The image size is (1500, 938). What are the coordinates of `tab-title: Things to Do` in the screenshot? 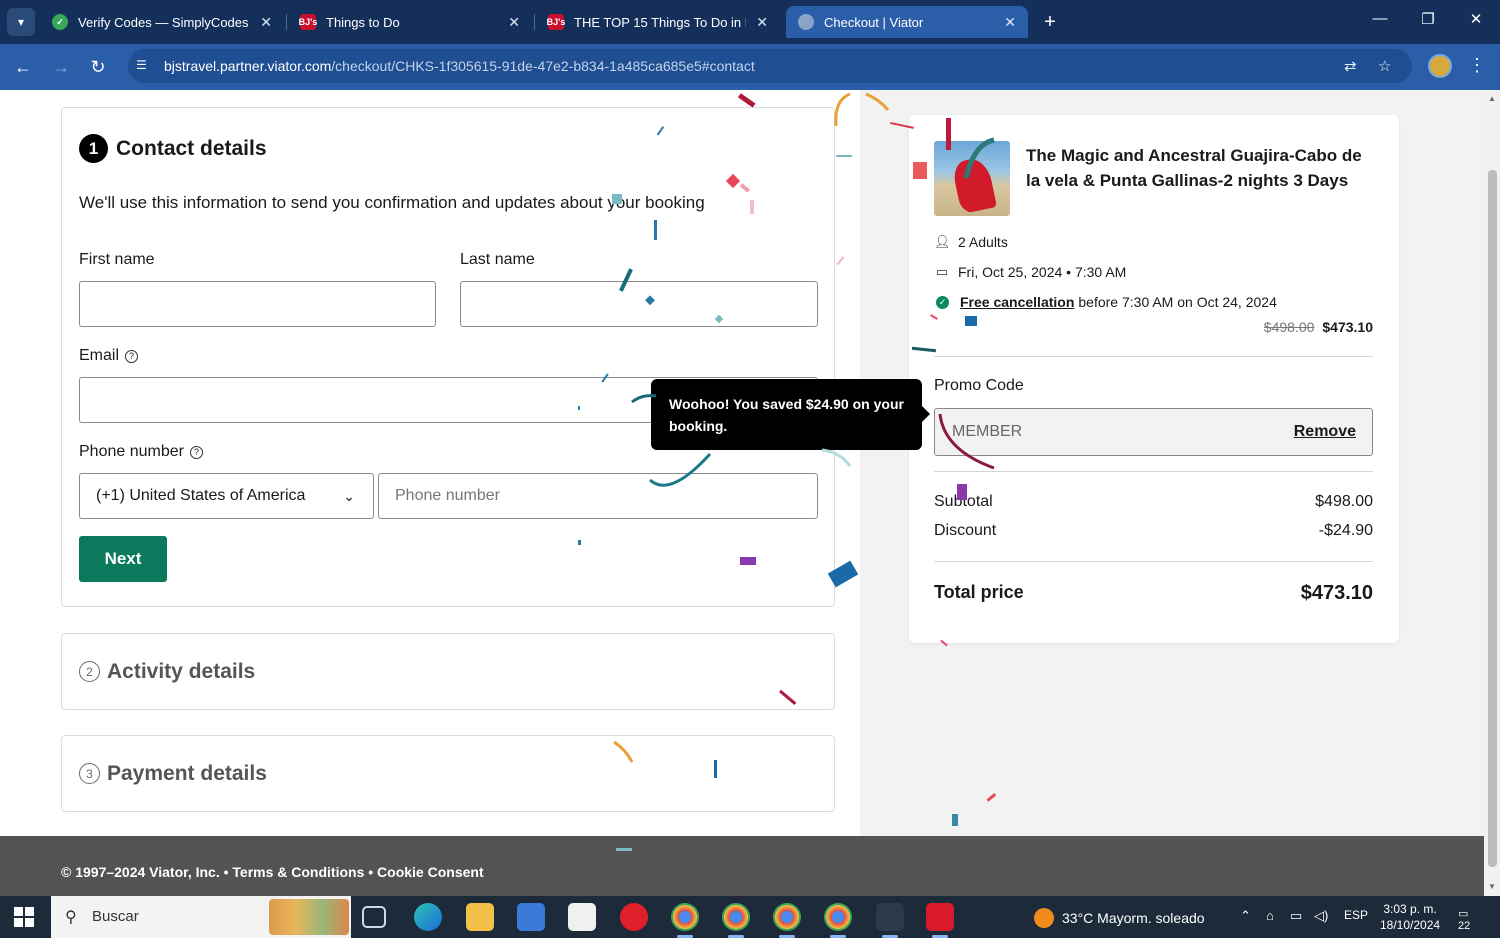 It's located at (363, 22).